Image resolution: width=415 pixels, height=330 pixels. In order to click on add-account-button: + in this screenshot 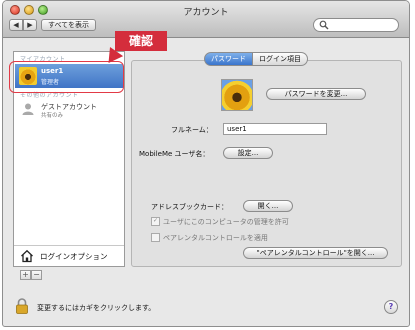, I will do `click(25, 275)`.